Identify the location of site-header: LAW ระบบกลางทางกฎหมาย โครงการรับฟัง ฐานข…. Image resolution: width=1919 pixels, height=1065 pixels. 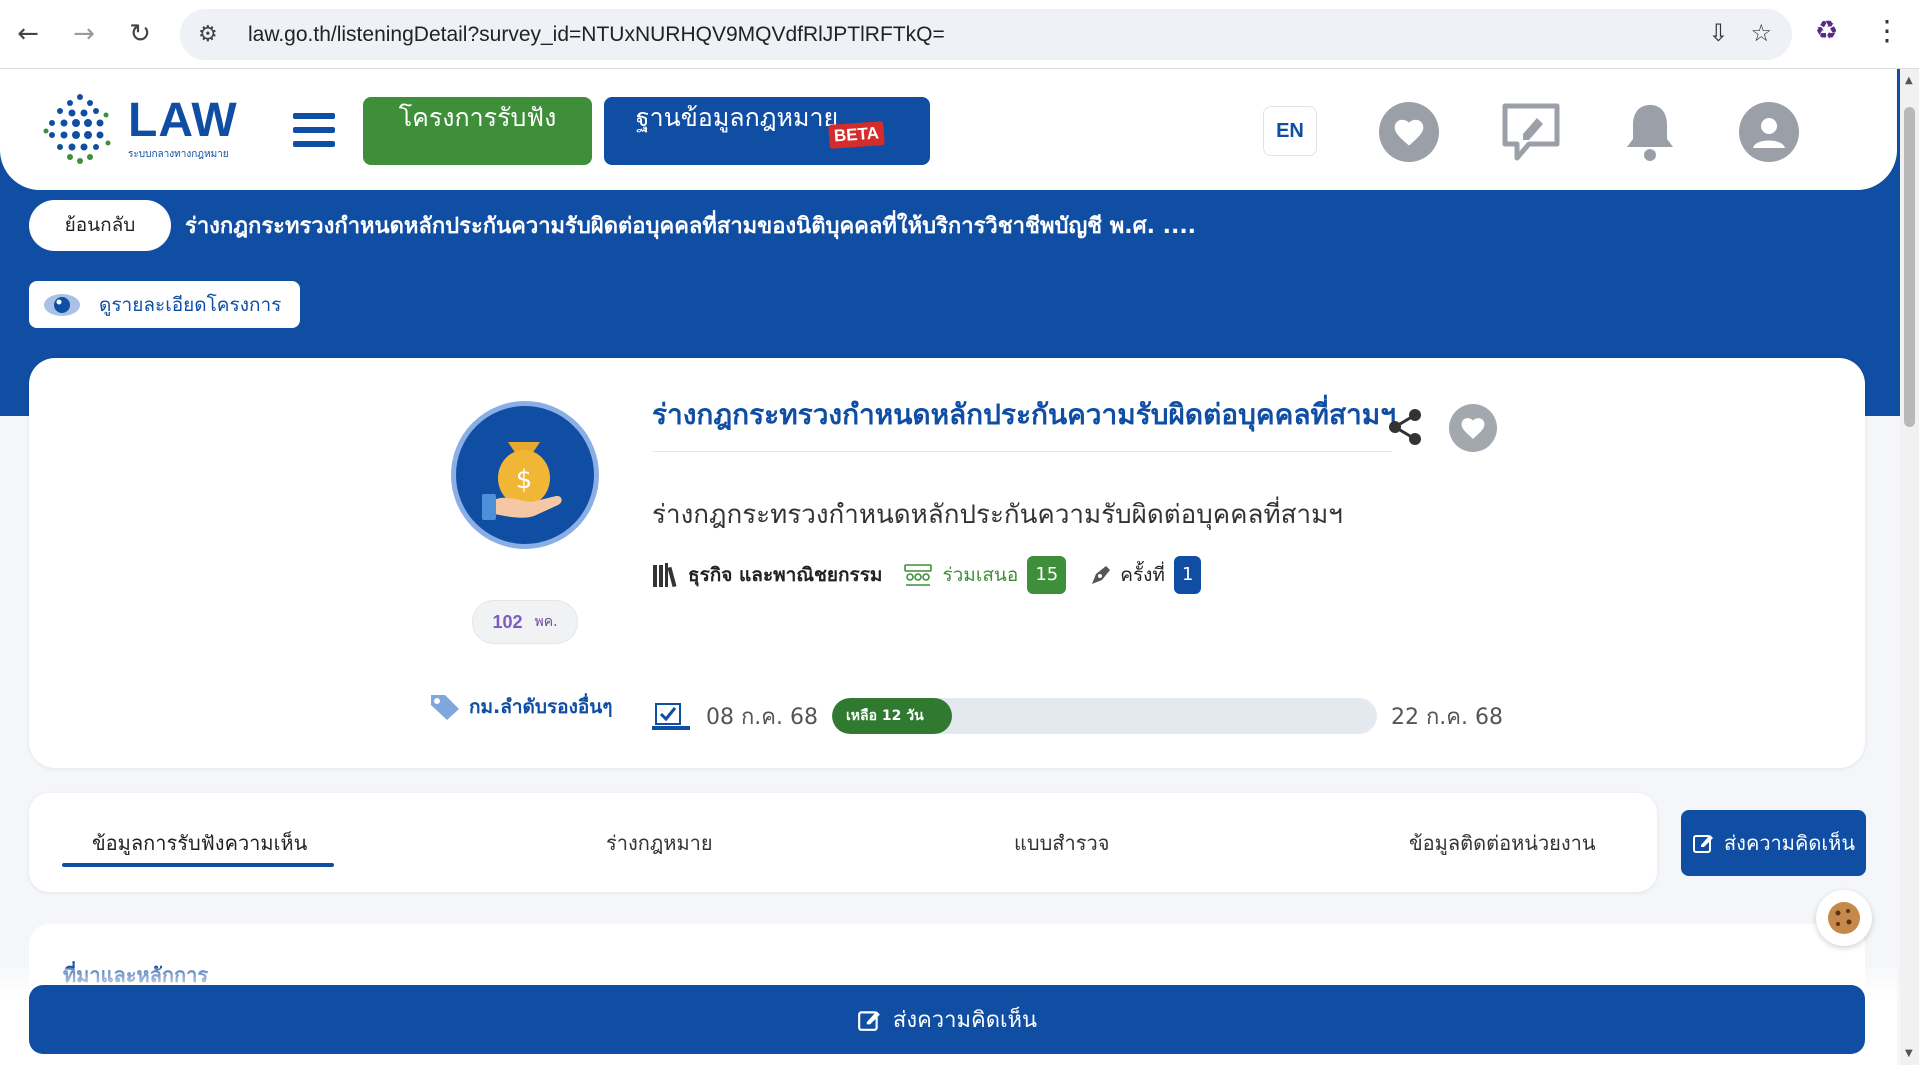
(948, 129).